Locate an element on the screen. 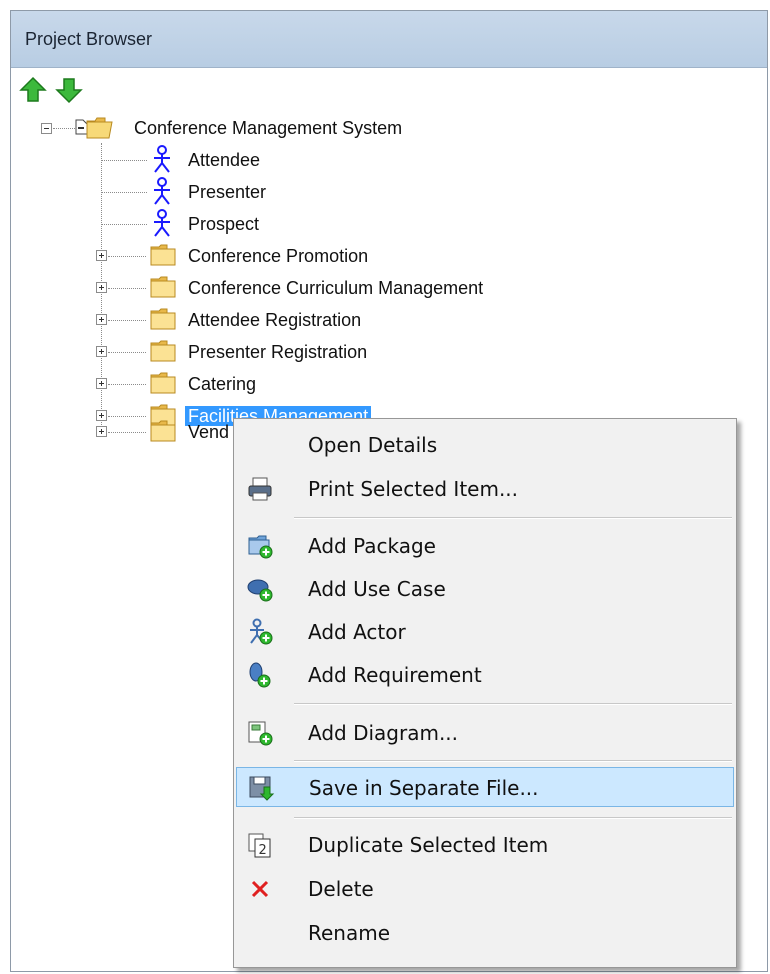  tree-node-package: Attendee Registration is located at coordinates (274, 320).